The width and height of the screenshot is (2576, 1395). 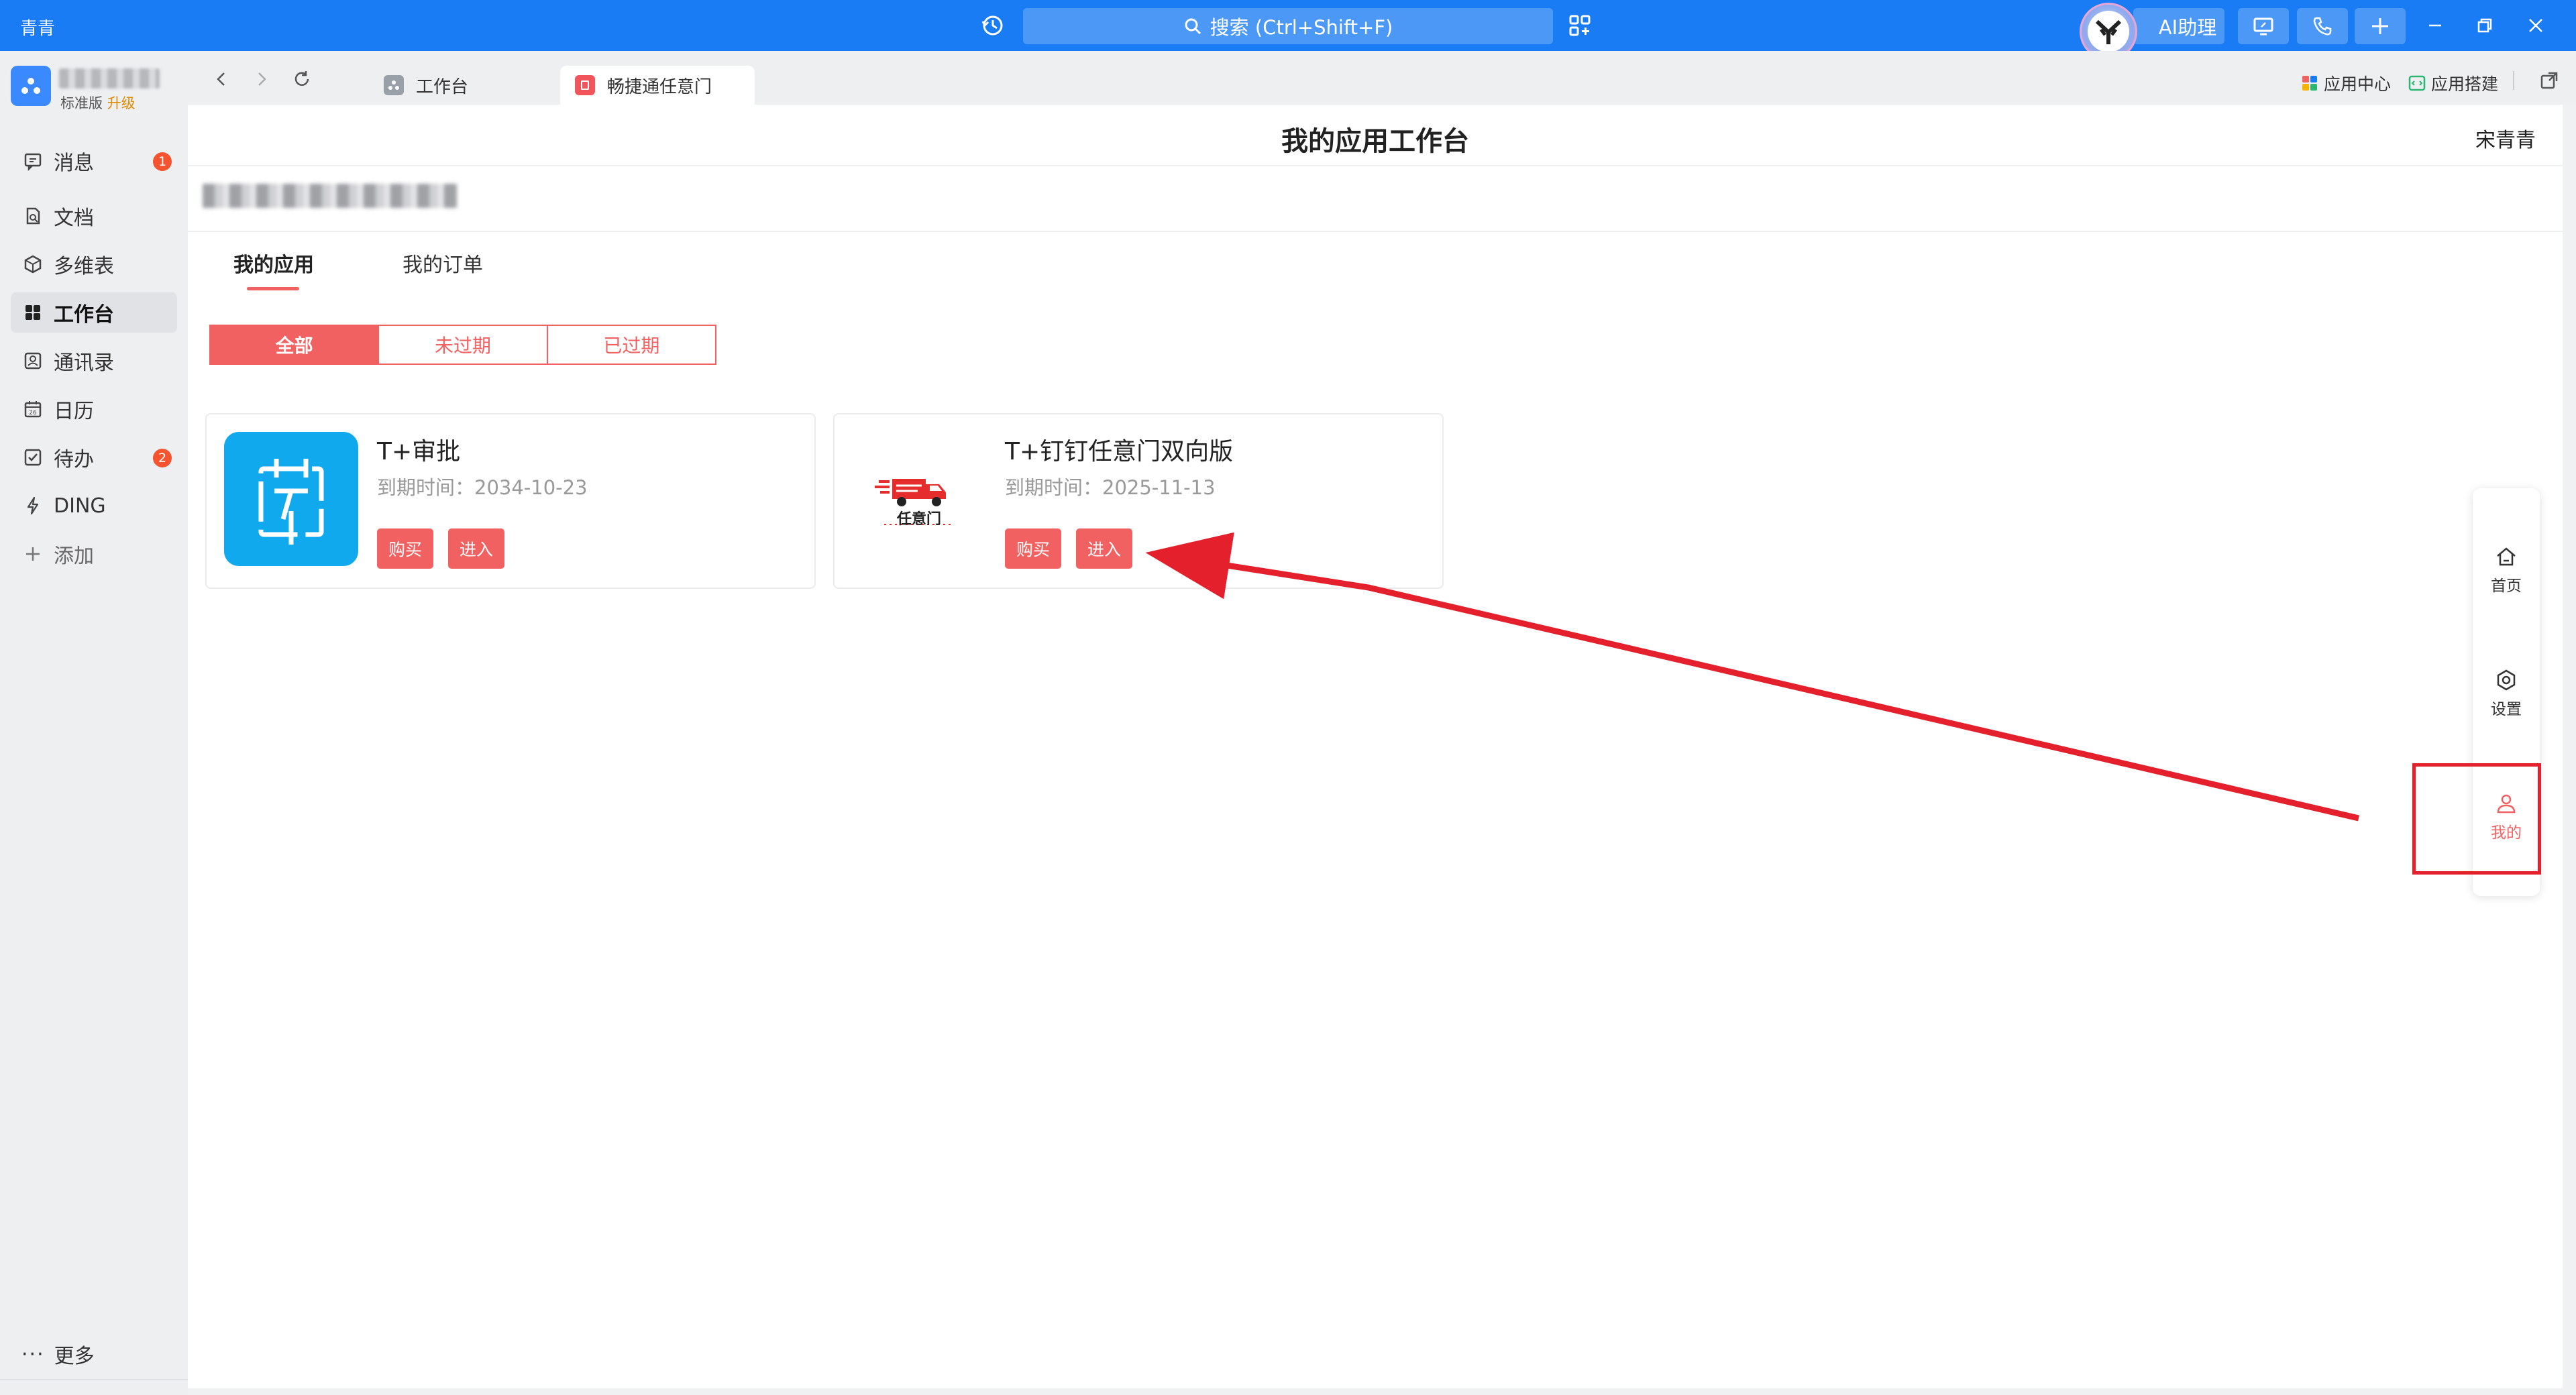 What do you see at coordinates (2506, 570) in the screenshot?
I see `float-item-home: 首页` at bounding box center [2506, 570].